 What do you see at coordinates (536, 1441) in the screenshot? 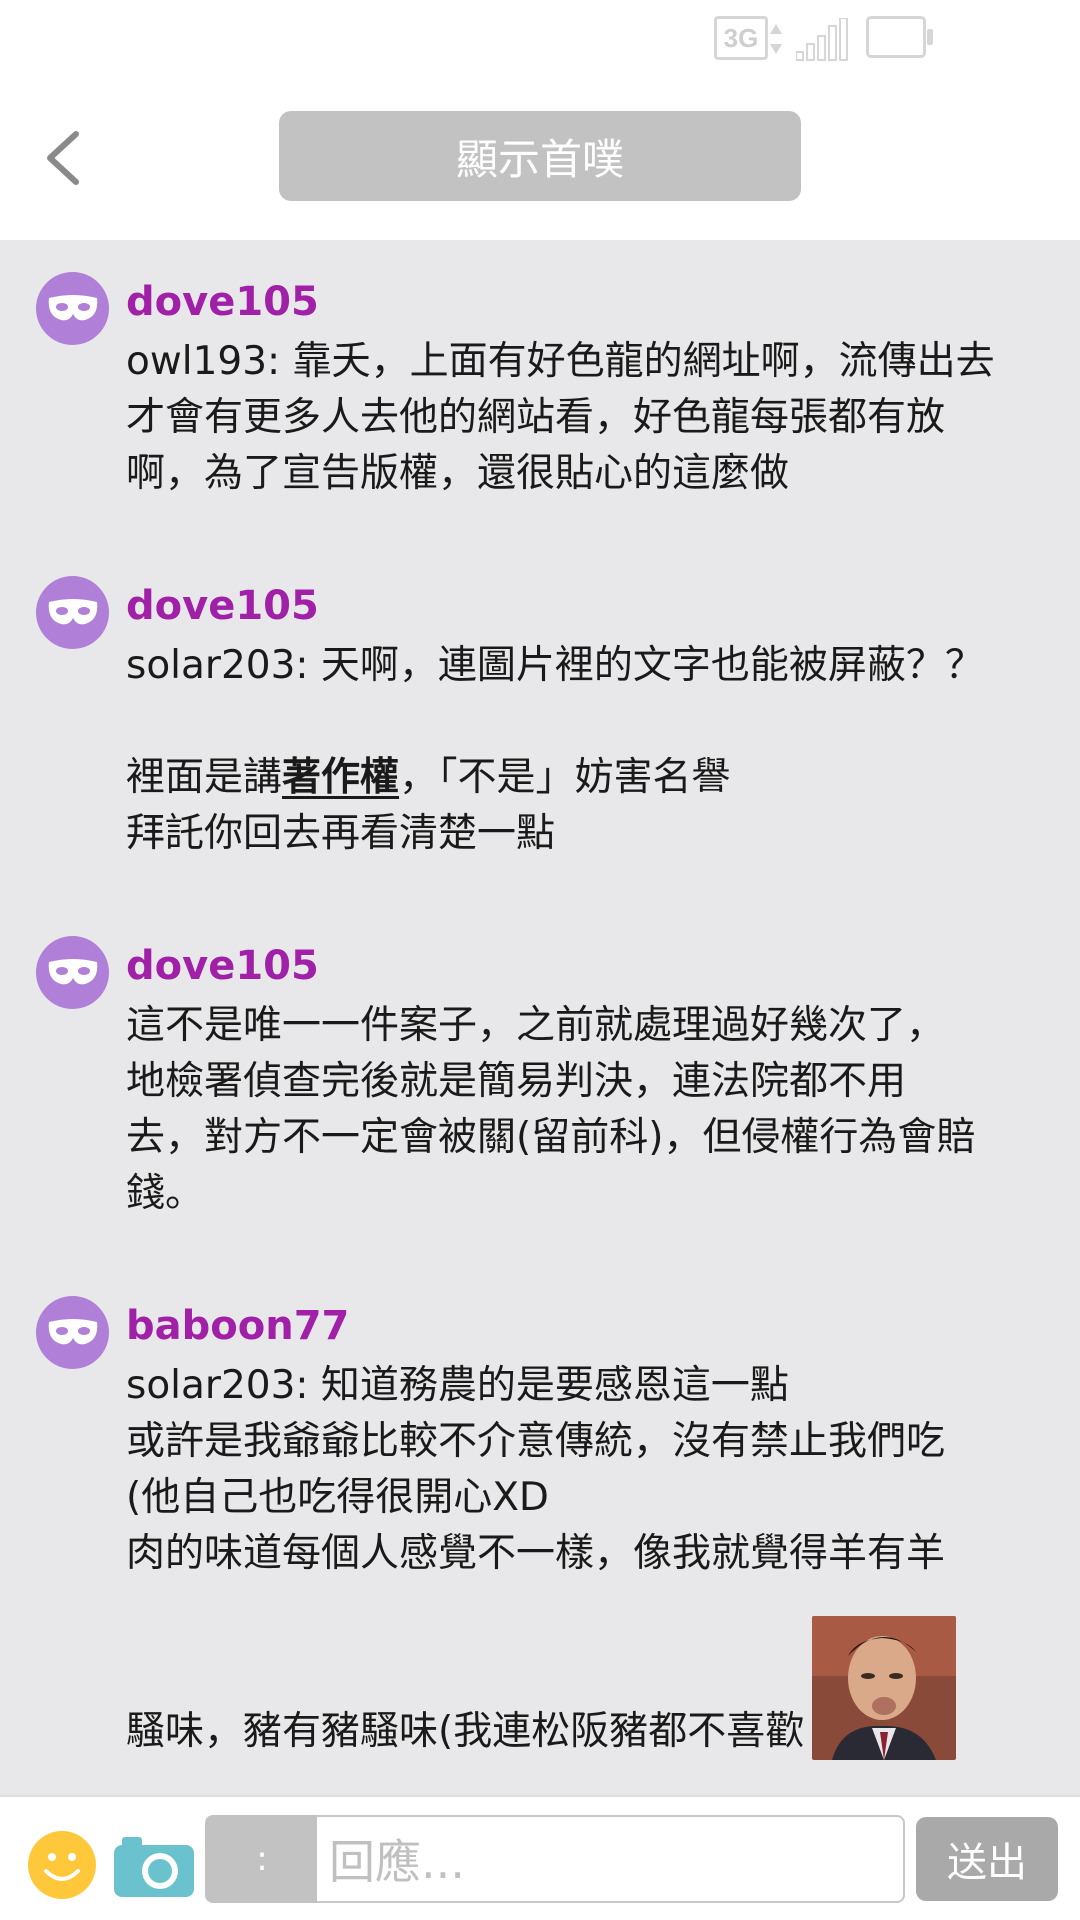
I see `response-line: 或許是我爺爺比較不介意傳統，沒有禁止我們吃` at bounding box center [536, 1441].